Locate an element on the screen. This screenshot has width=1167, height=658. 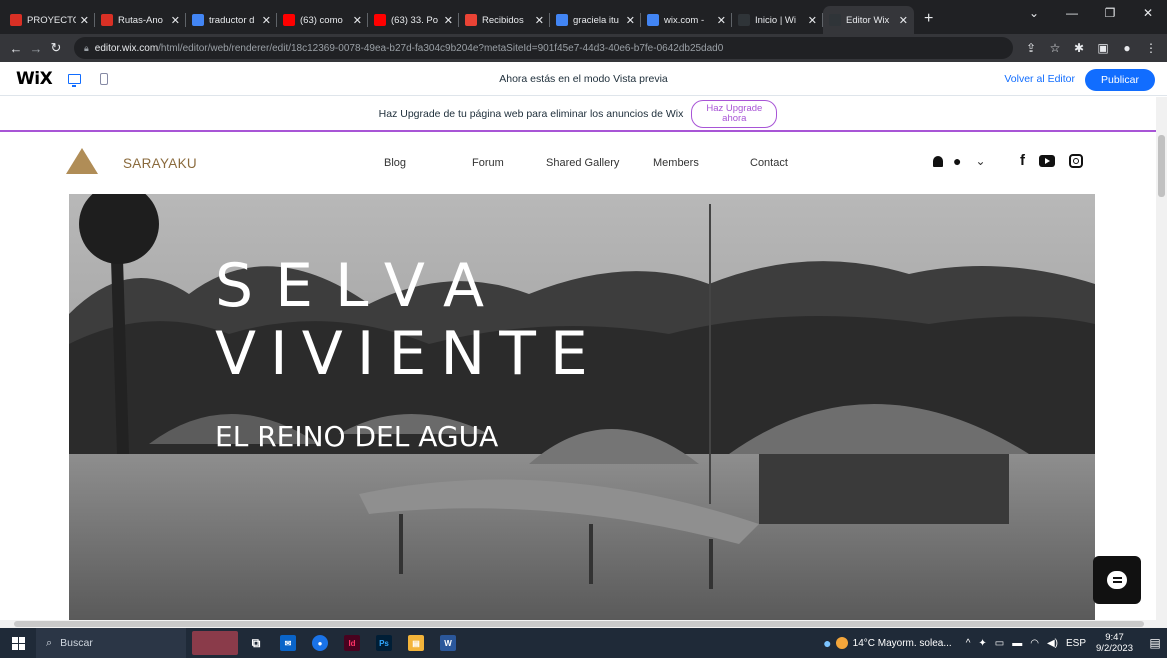
tray-app-icon: ✦ is located at coordinates (982, 643).